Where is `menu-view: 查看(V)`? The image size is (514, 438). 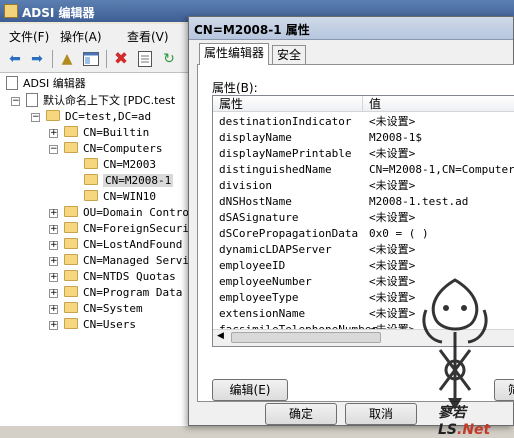 menu-view: 查看(V) is located at coordinates (148, 36).